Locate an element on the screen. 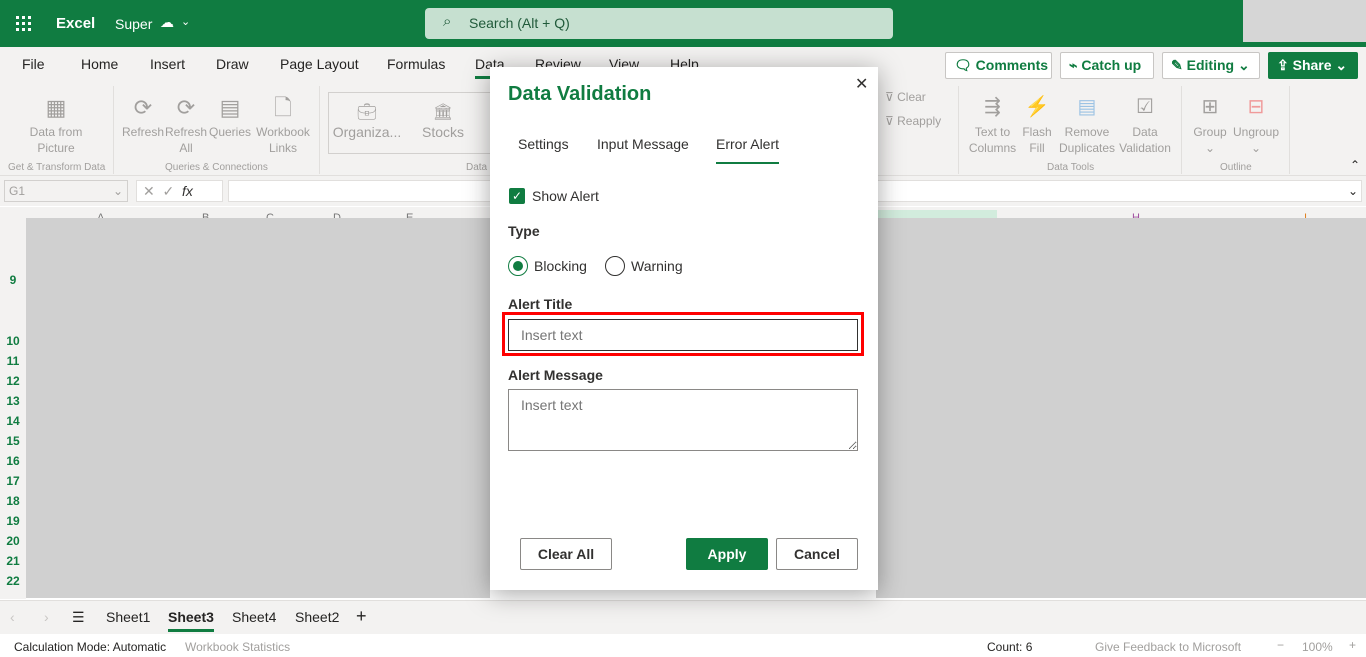  cancel-icon: ✕ is located at coordinates (149, 191).